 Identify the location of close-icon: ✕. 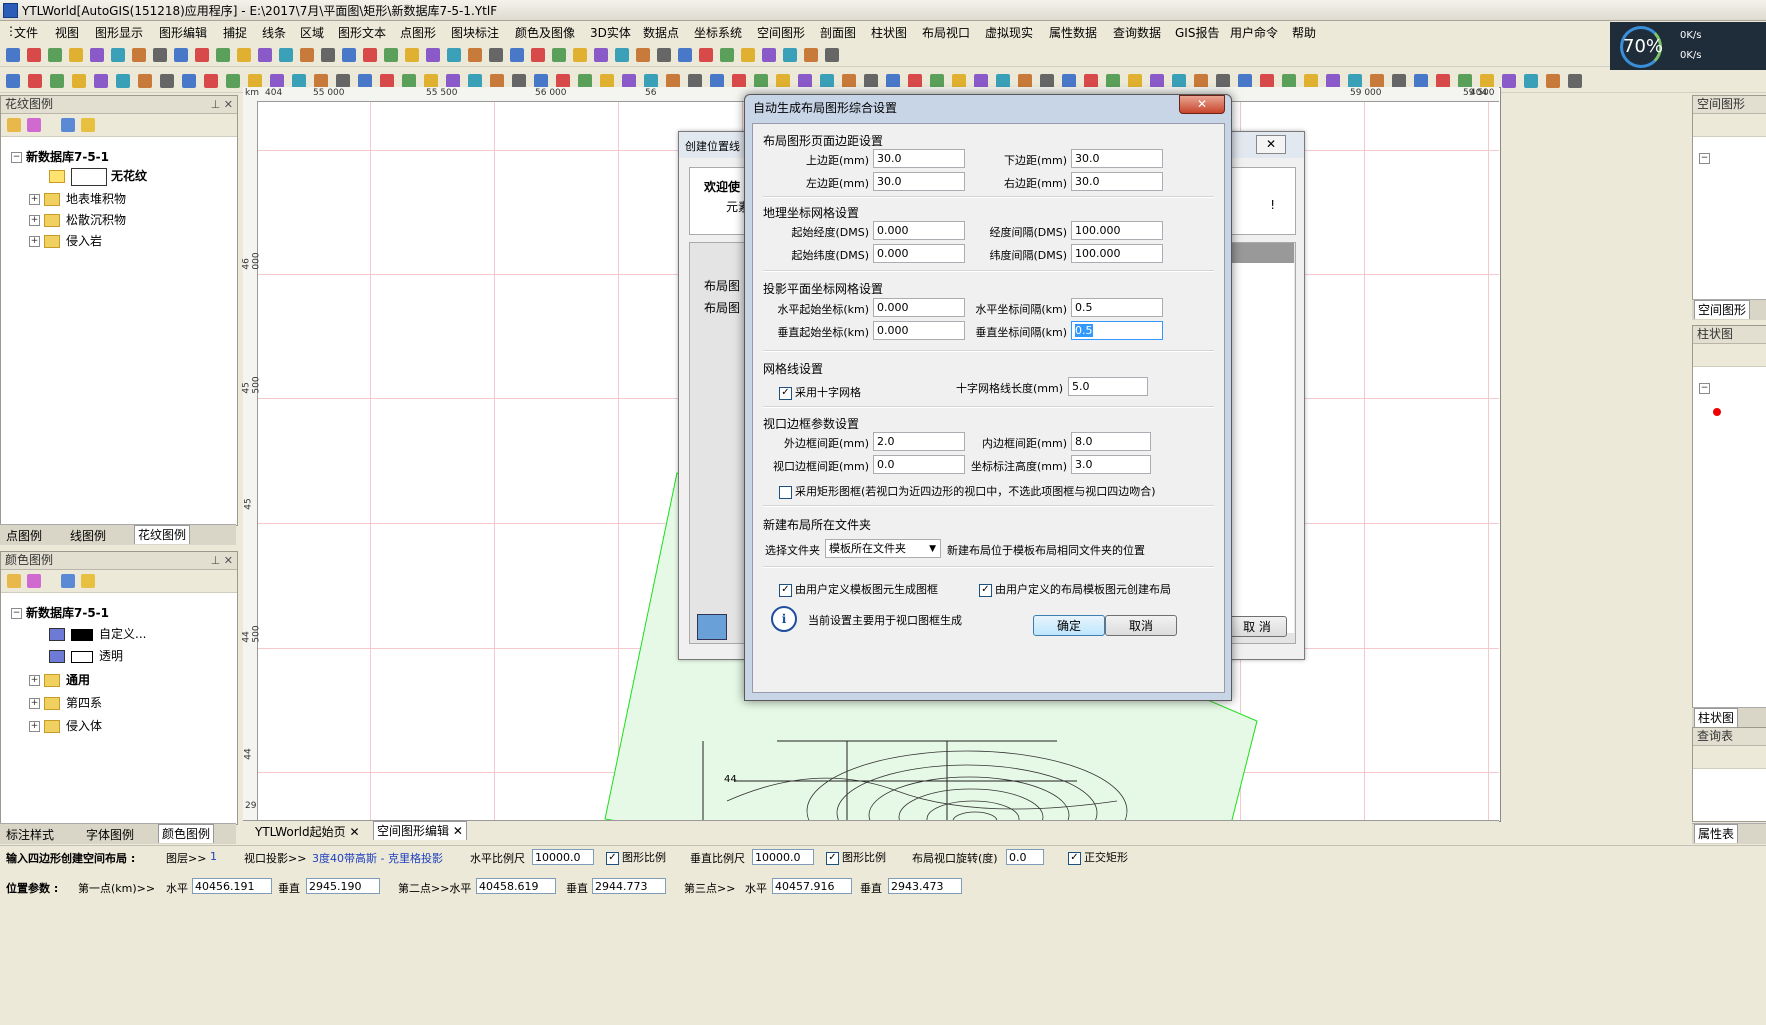
(458, 831).